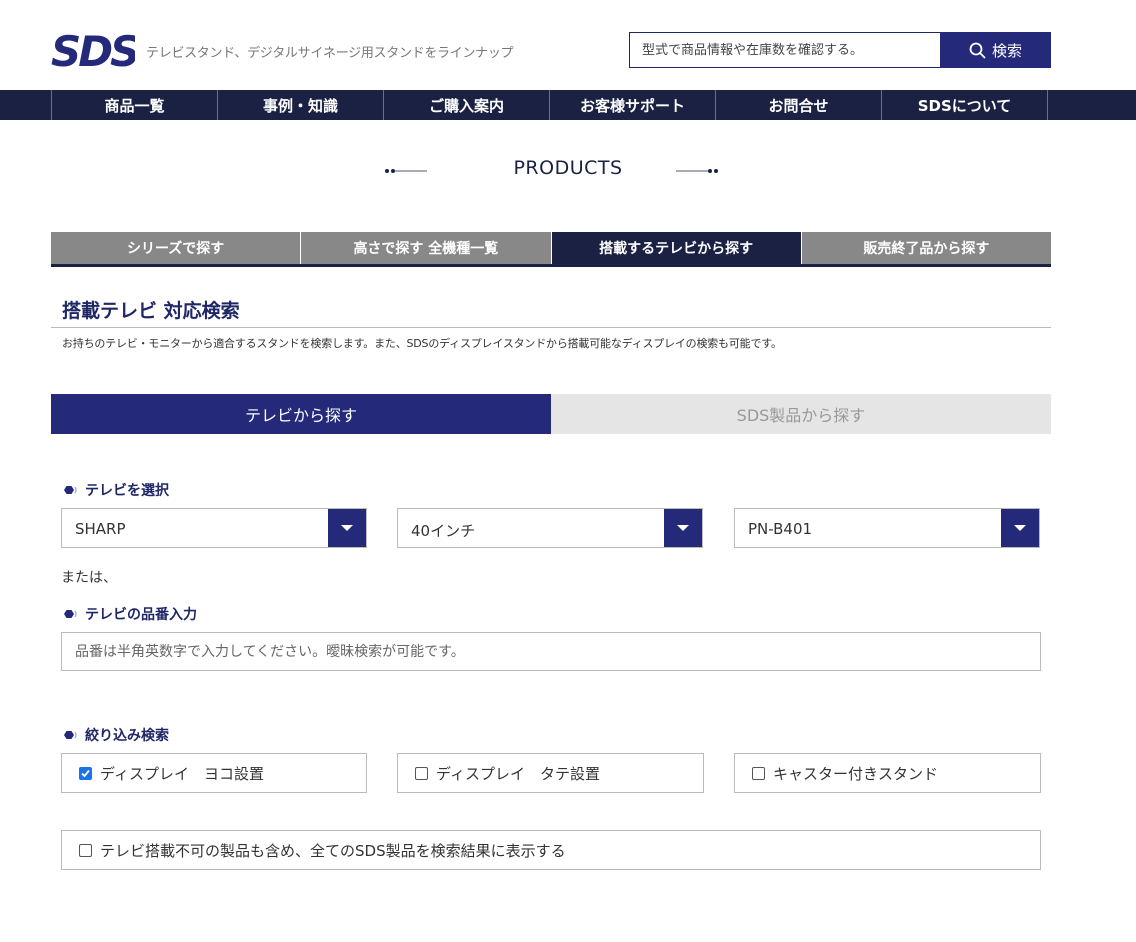 The height and width of the screenshot is (942, 1136). Describe the element at coordinates (135, 105) in the screenshot. I see `nav-item-products: 商品一覧` at that location.